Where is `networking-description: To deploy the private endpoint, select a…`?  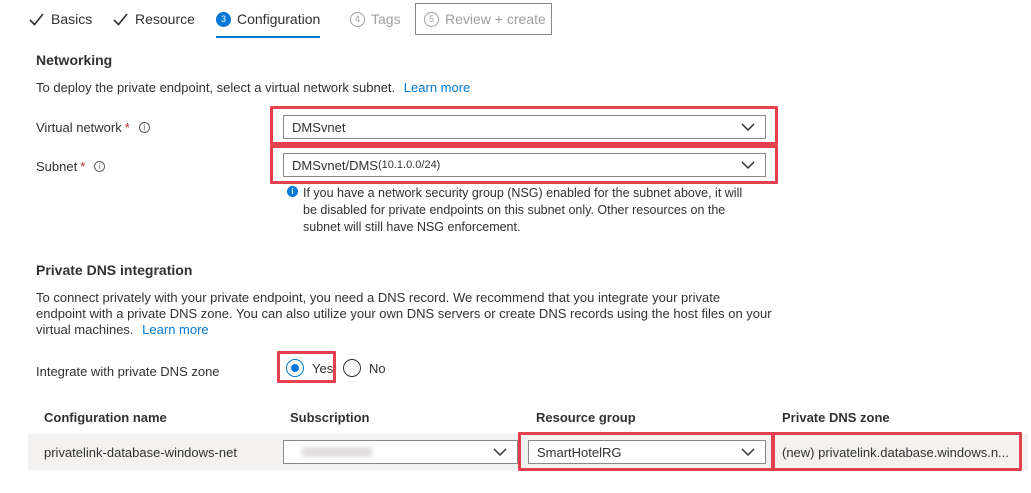
networking-description: To deploy the private endpoint, select a… is located at coordinates (253, 88).